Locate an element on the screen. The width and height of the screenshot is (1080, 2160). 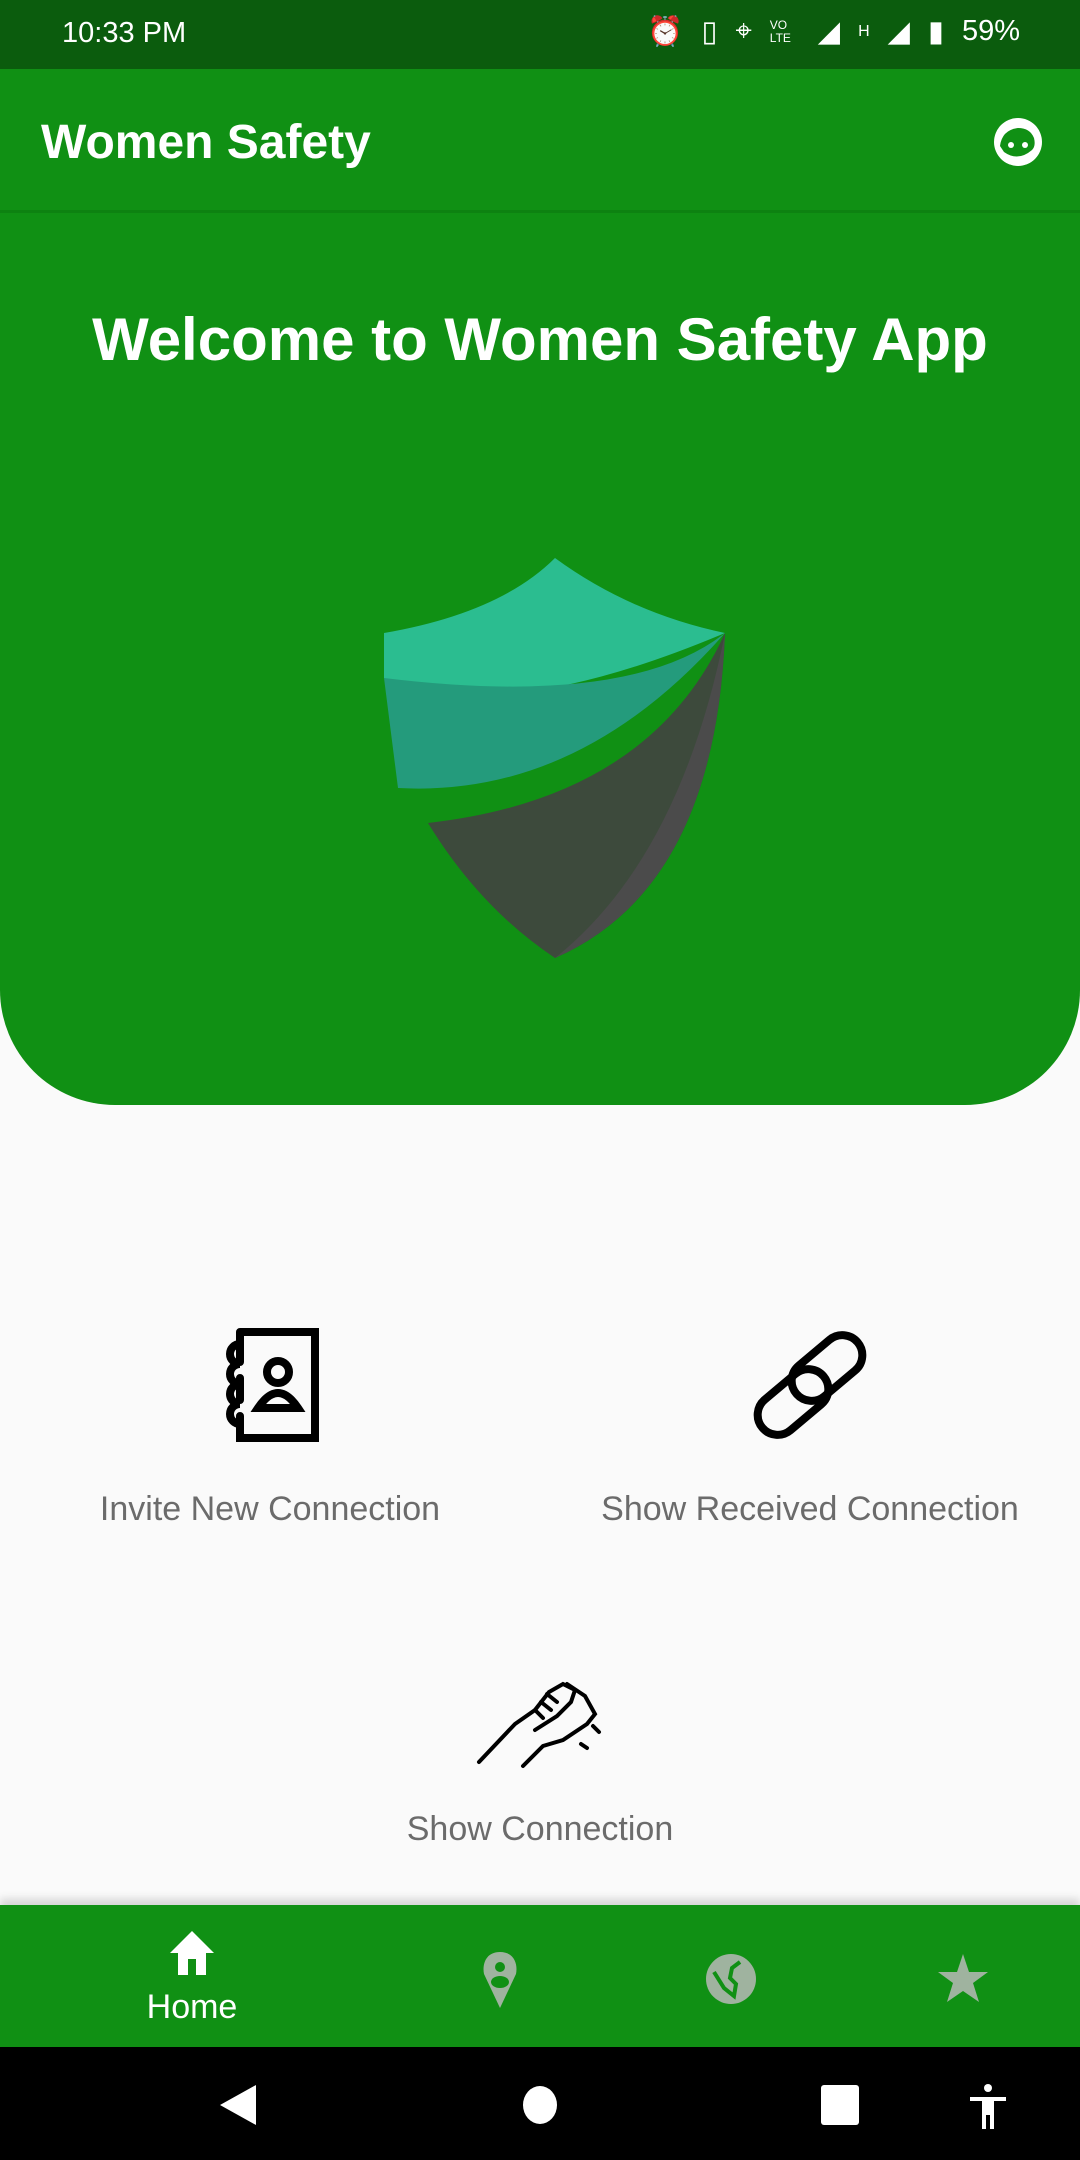
status-bar: 10:33 PM ⏰ ▯ ⌖ VO LTE ◢ H ◢ ▮ 59% is located at coordinates (540, 34).